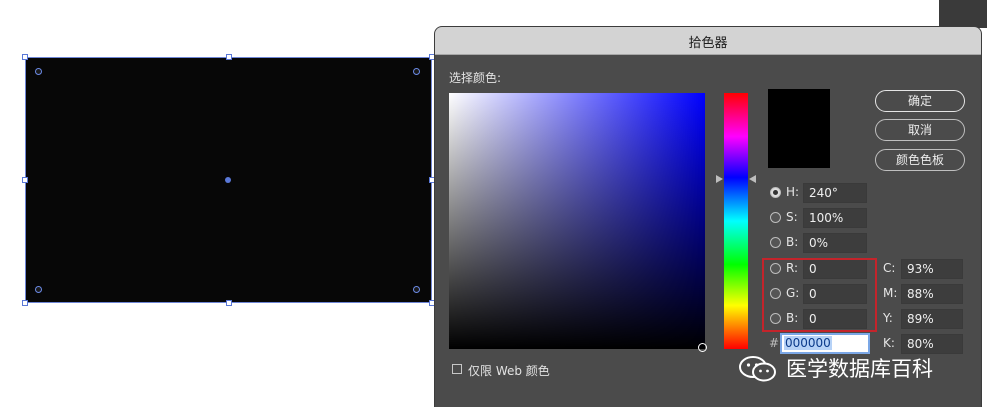 This screenshot has height=407, width=987. I want to click on dialog-titlebar: 拾色器, so click(708, 41).